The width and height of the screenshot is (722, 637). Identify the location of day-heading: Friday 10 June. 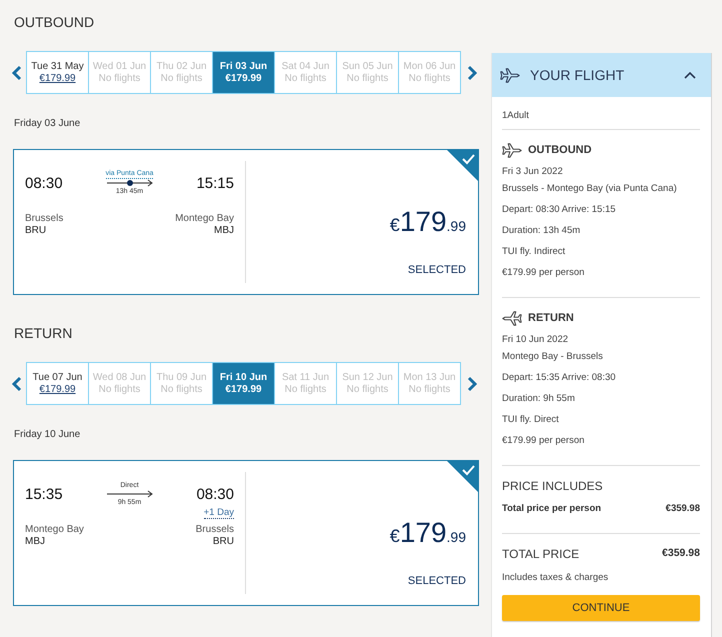
(48, 435).